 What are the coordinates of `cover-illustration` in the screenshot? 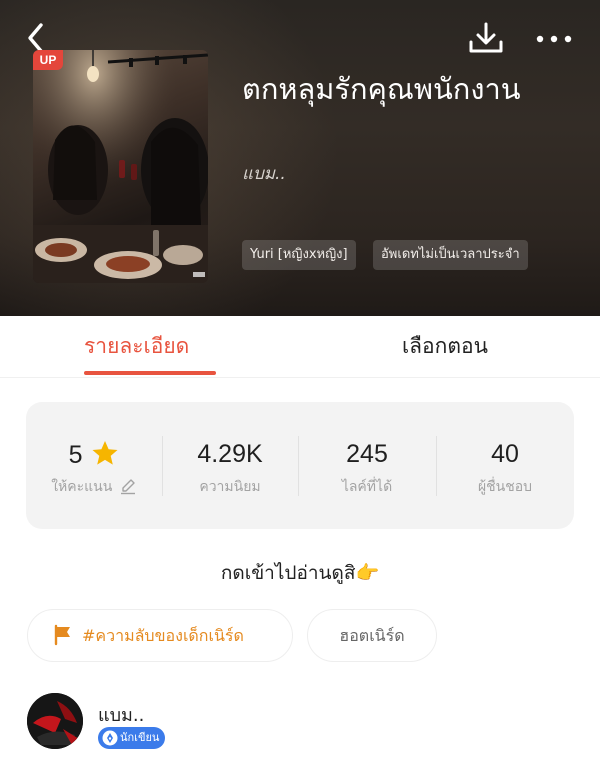 It's located at (120, 166).